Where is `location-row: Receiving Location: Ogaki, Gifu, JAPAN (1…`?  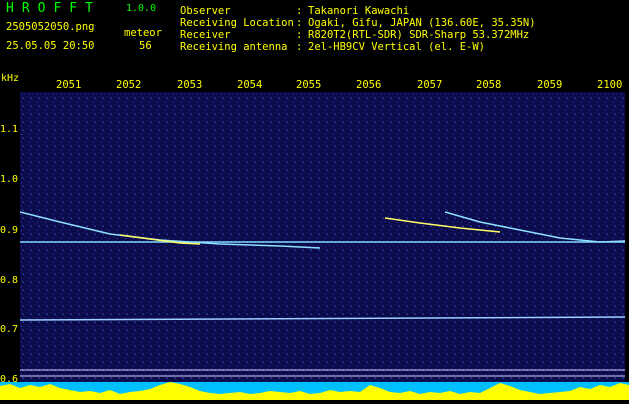
location-row: Receiving Location: Ogaki, Gifu, JAPAN (1… is located at coordinates (358, 23).